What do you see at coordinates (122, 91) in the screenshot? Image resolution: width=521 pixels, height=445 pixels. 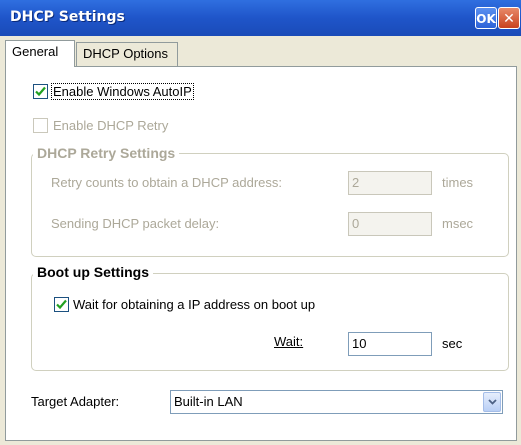 I see `enable-autoip-label: Enable Windows AutoIP` at bounding box center [122, 91].